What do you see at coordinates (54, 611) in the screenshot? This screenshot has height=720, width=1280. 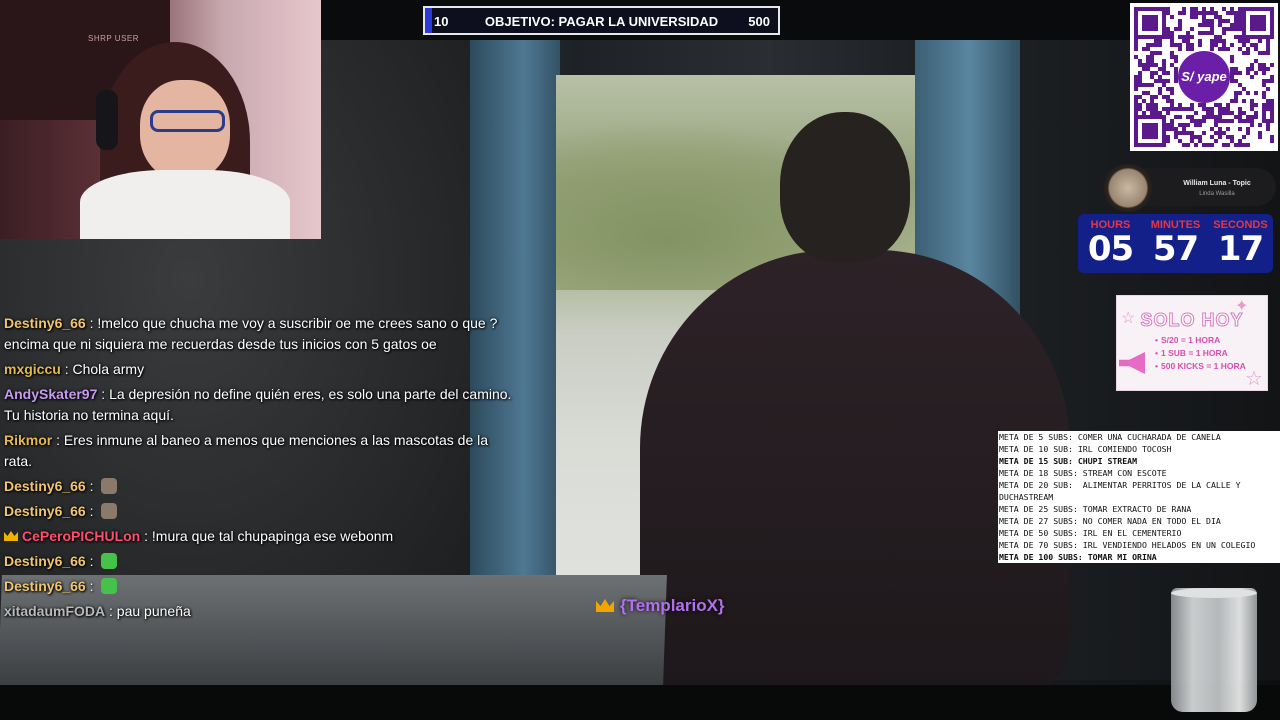 I see `chat-username: xitadaumFODA` at bounding box center [54, 611].